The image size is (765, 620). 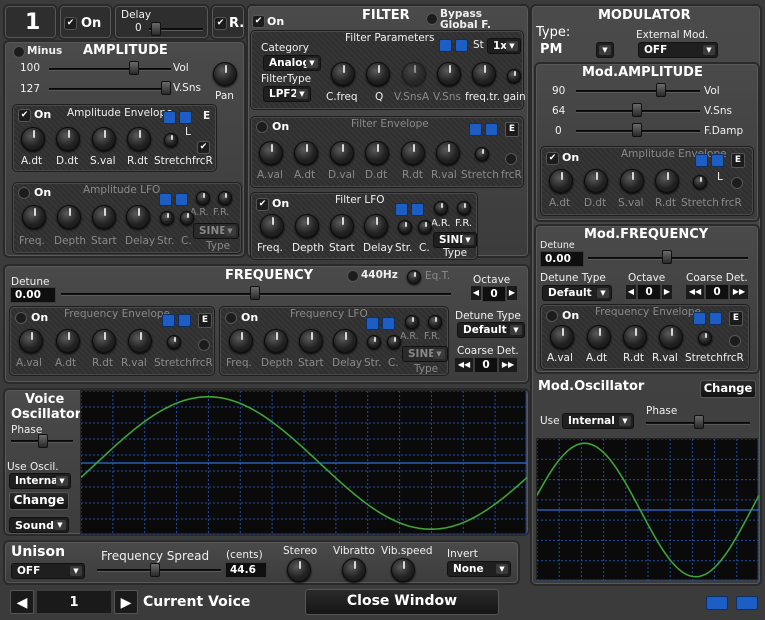 What do you see at coordinates (388, 323) in the screenshot?
I see `freq-lfo-paste-button` at bounding box center [388, 323].